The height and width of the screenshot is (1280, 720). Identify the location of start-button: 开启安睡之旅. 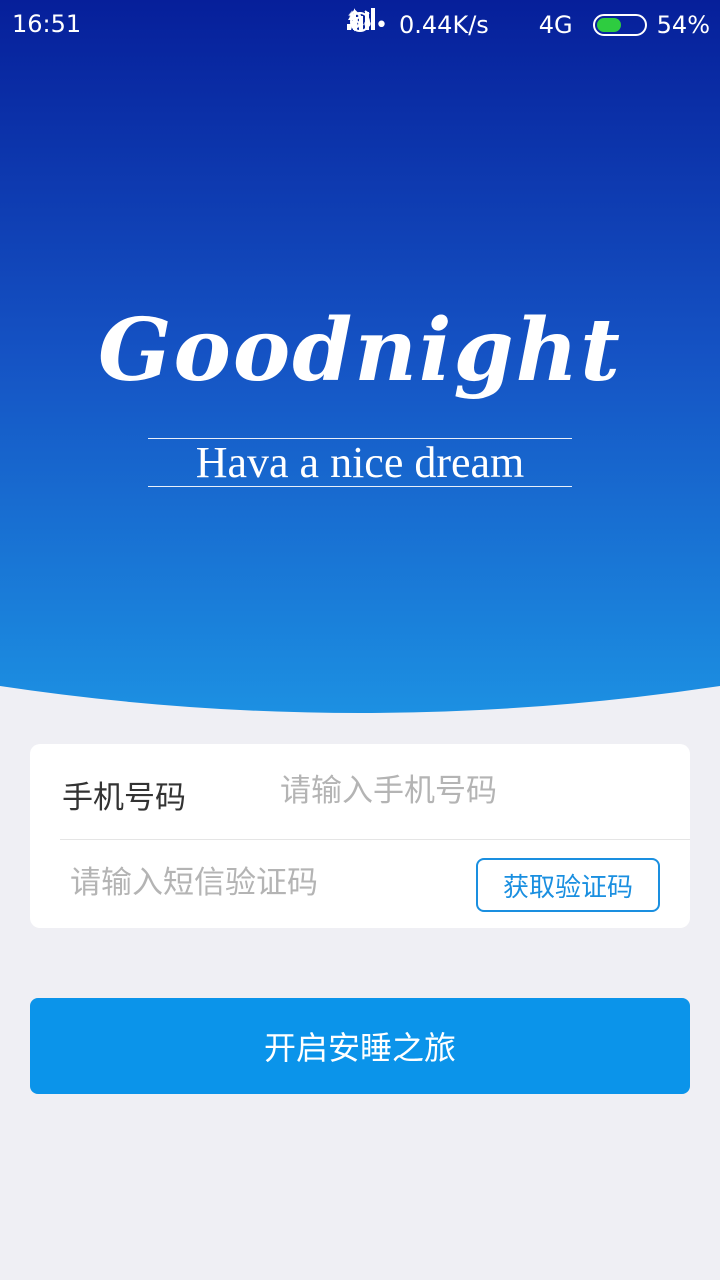
(360, 1046).